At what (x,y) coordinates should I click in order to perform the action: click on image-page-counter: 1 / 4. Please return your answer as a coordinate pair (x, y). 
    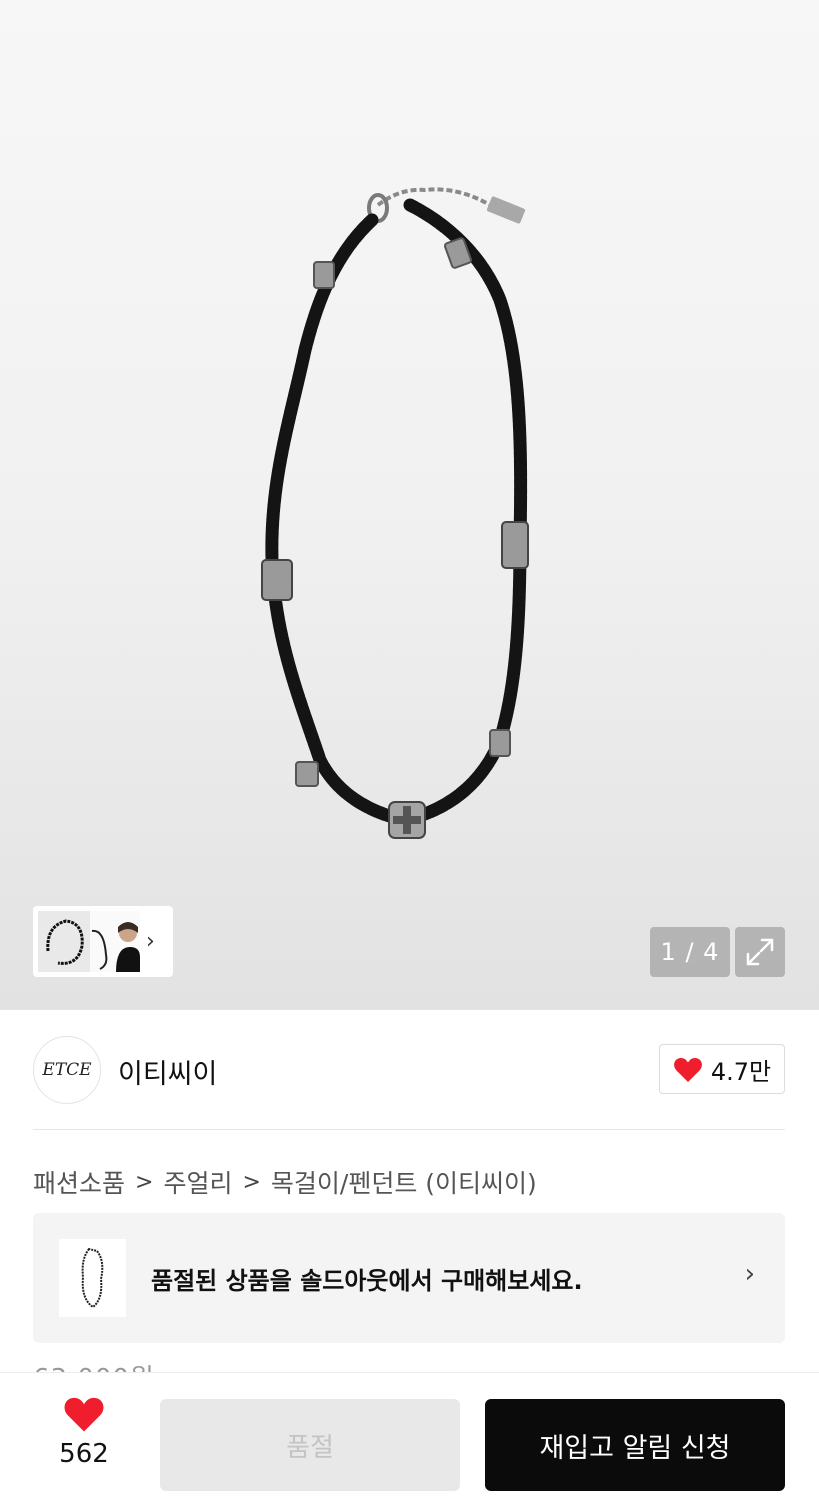
    Looking at the image, I should click on (690, 952).